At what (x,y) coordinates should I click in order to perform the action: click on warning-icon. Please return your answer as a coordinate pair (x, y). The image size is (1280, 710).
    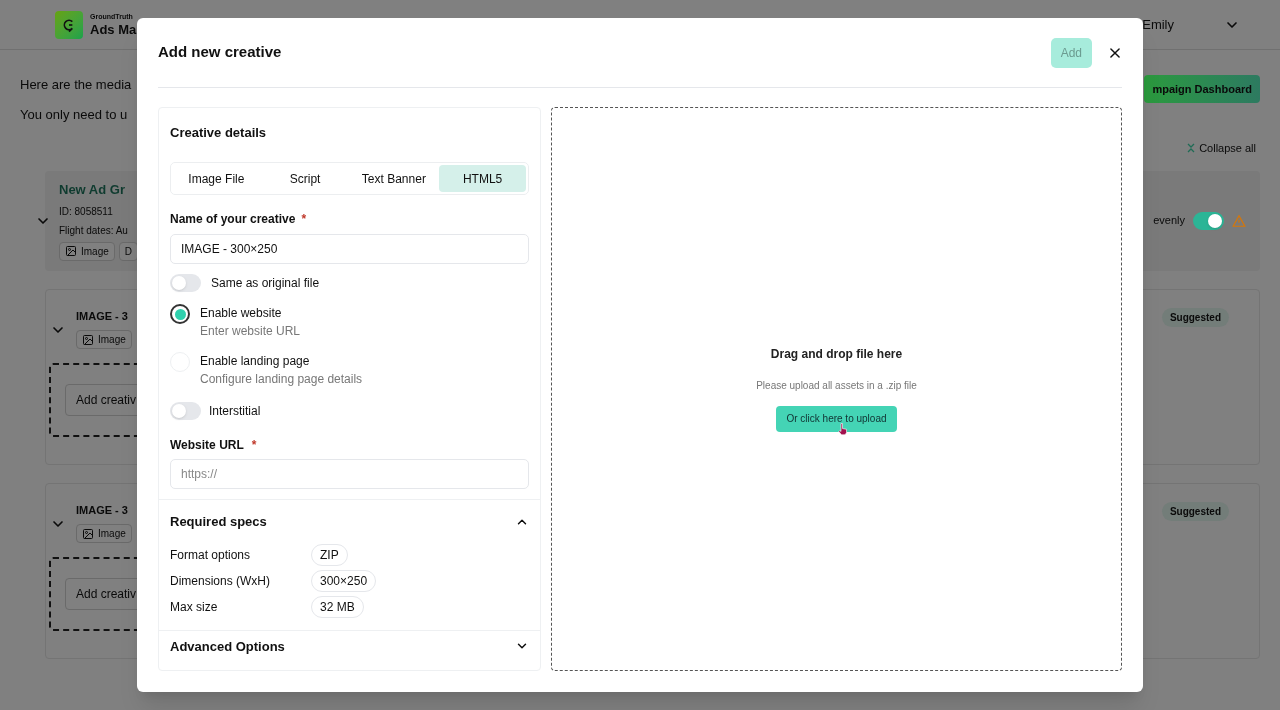
    Looking at the image, I should click on (1239, 220).